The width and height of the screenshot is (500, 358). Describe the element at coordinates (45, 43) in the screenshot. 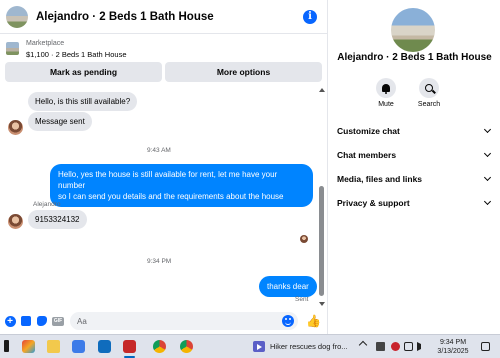

I see `listing-category: Marketplace` at that location.